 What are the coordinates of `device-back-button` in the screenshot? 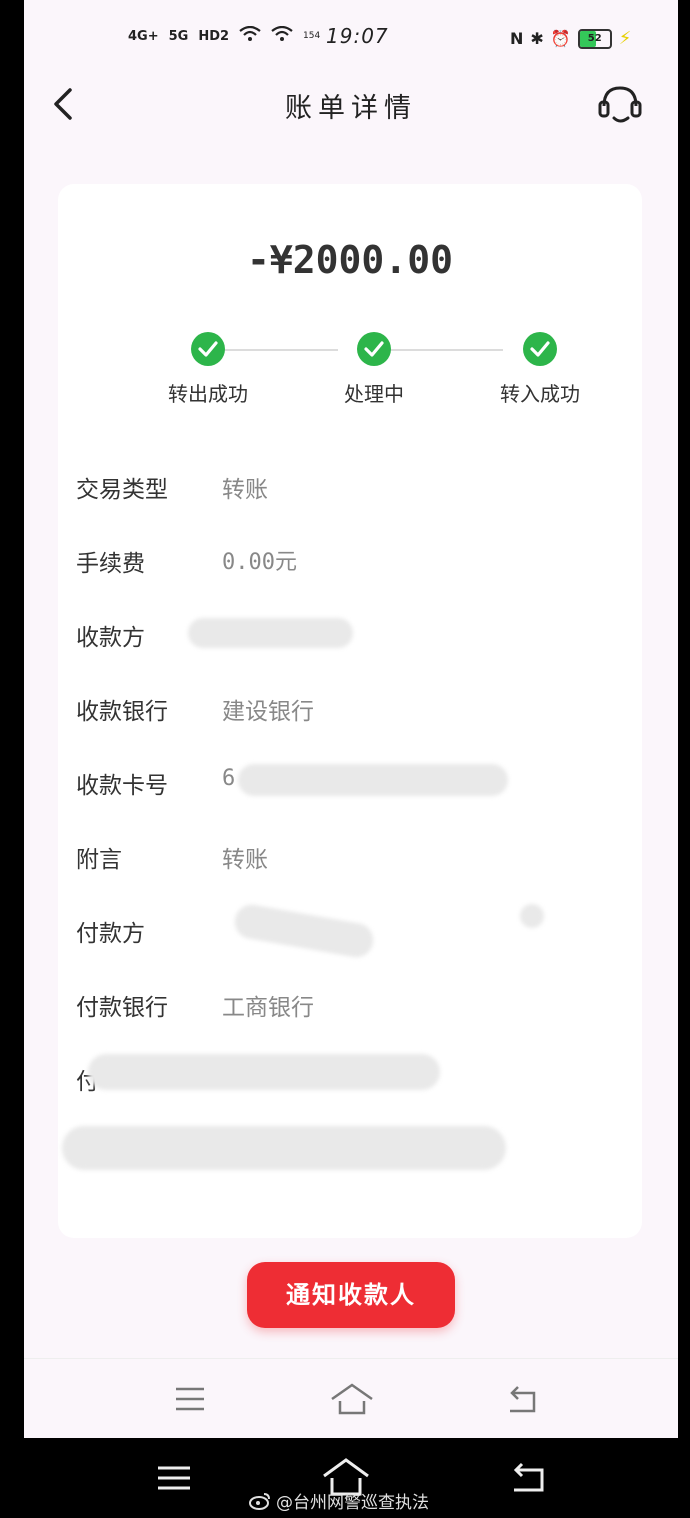 It's located at (528, 1478).